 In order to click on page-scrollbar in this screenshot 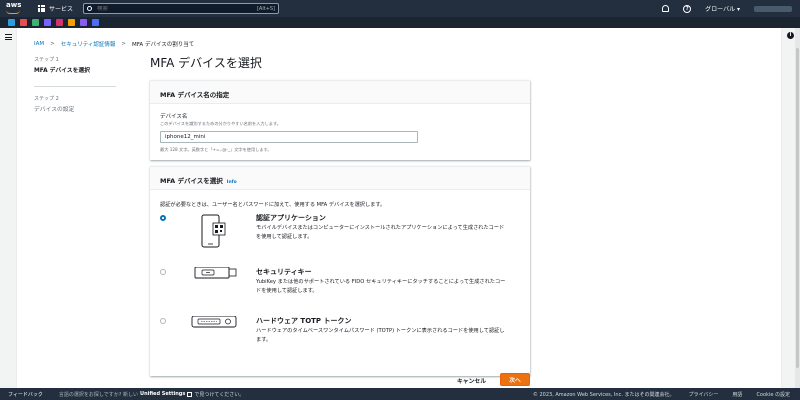, I will do `click(797, 208)`.